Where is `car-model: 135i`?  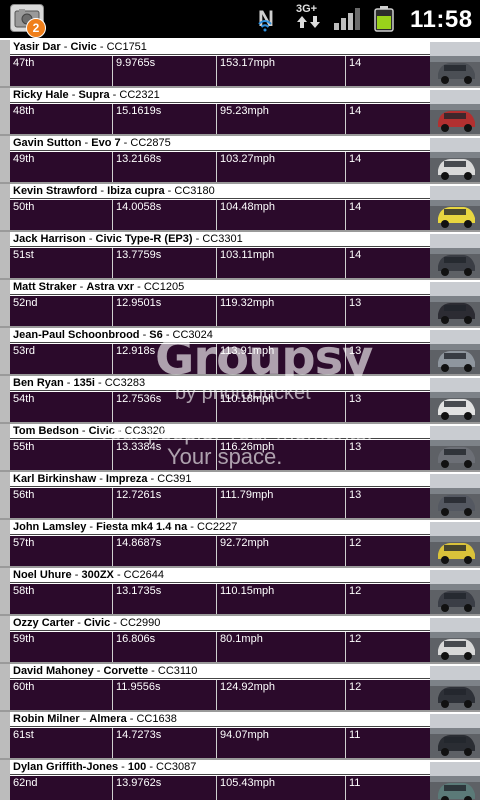
car-model: 135i is located at coordinates (84, 383).